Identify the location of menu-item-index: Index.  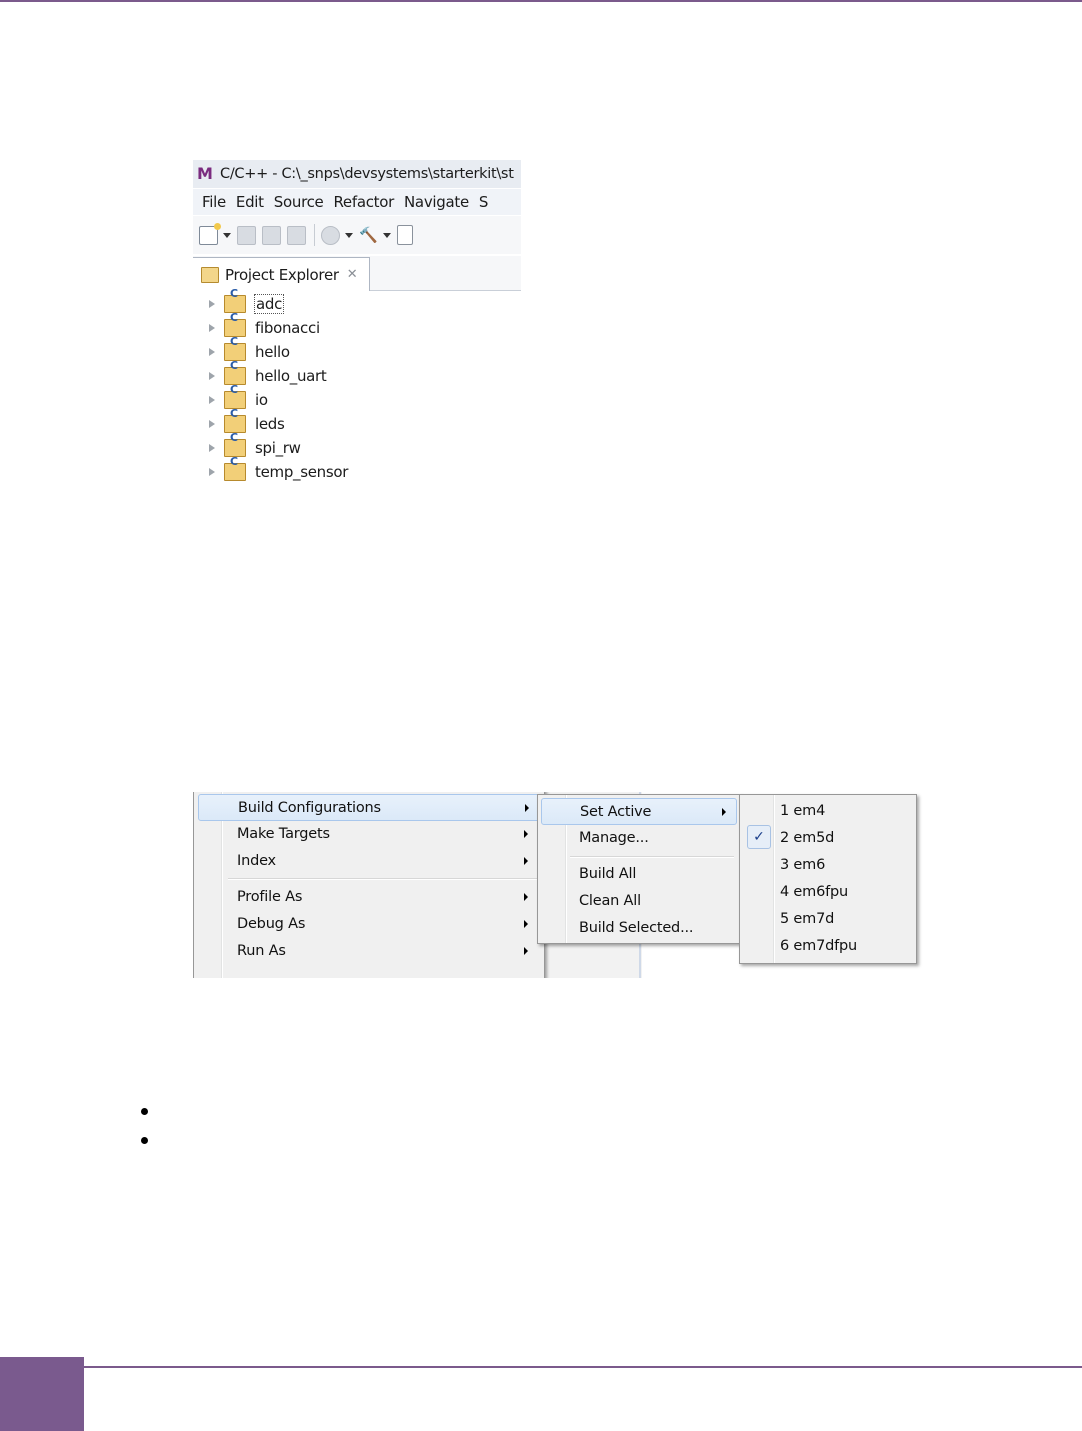
(368, 860).